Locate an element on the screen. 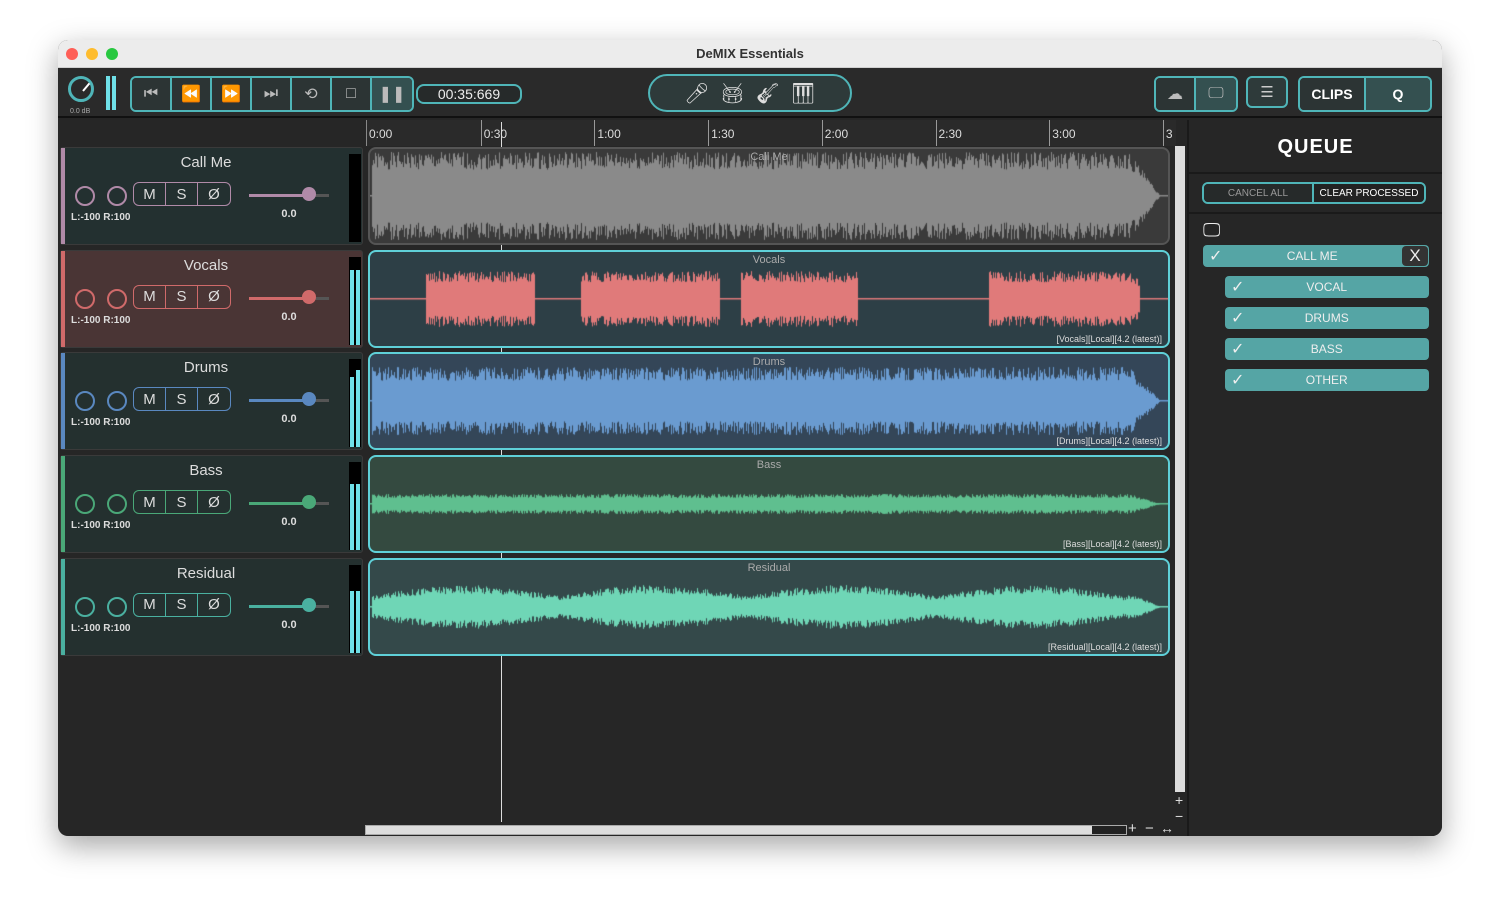 The width and height of the screenshot is (1500, 913). transport-controls: ⏮ ⏪ ⏩ ⏭ ⟲ □ ❚❚ is located at coordinates (272, 94).